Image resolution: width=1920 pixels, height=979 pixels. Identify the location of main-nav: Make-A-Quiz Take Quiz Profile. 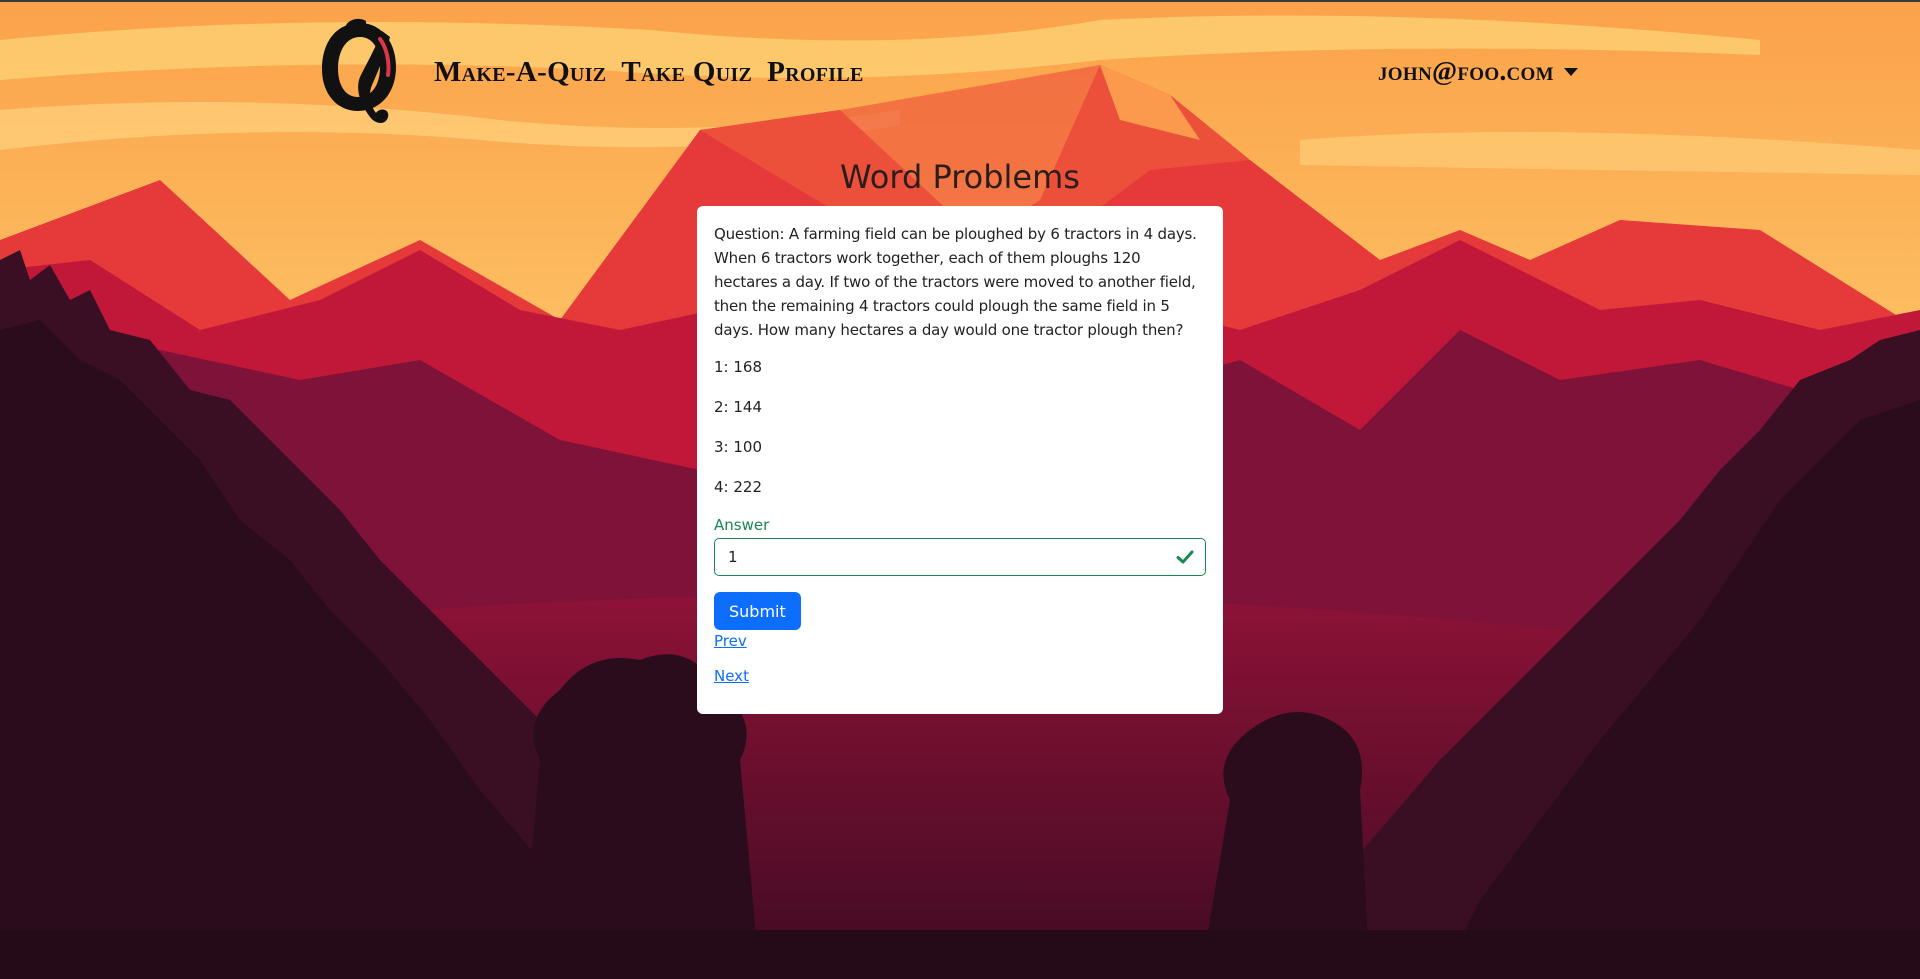
(649, 72).